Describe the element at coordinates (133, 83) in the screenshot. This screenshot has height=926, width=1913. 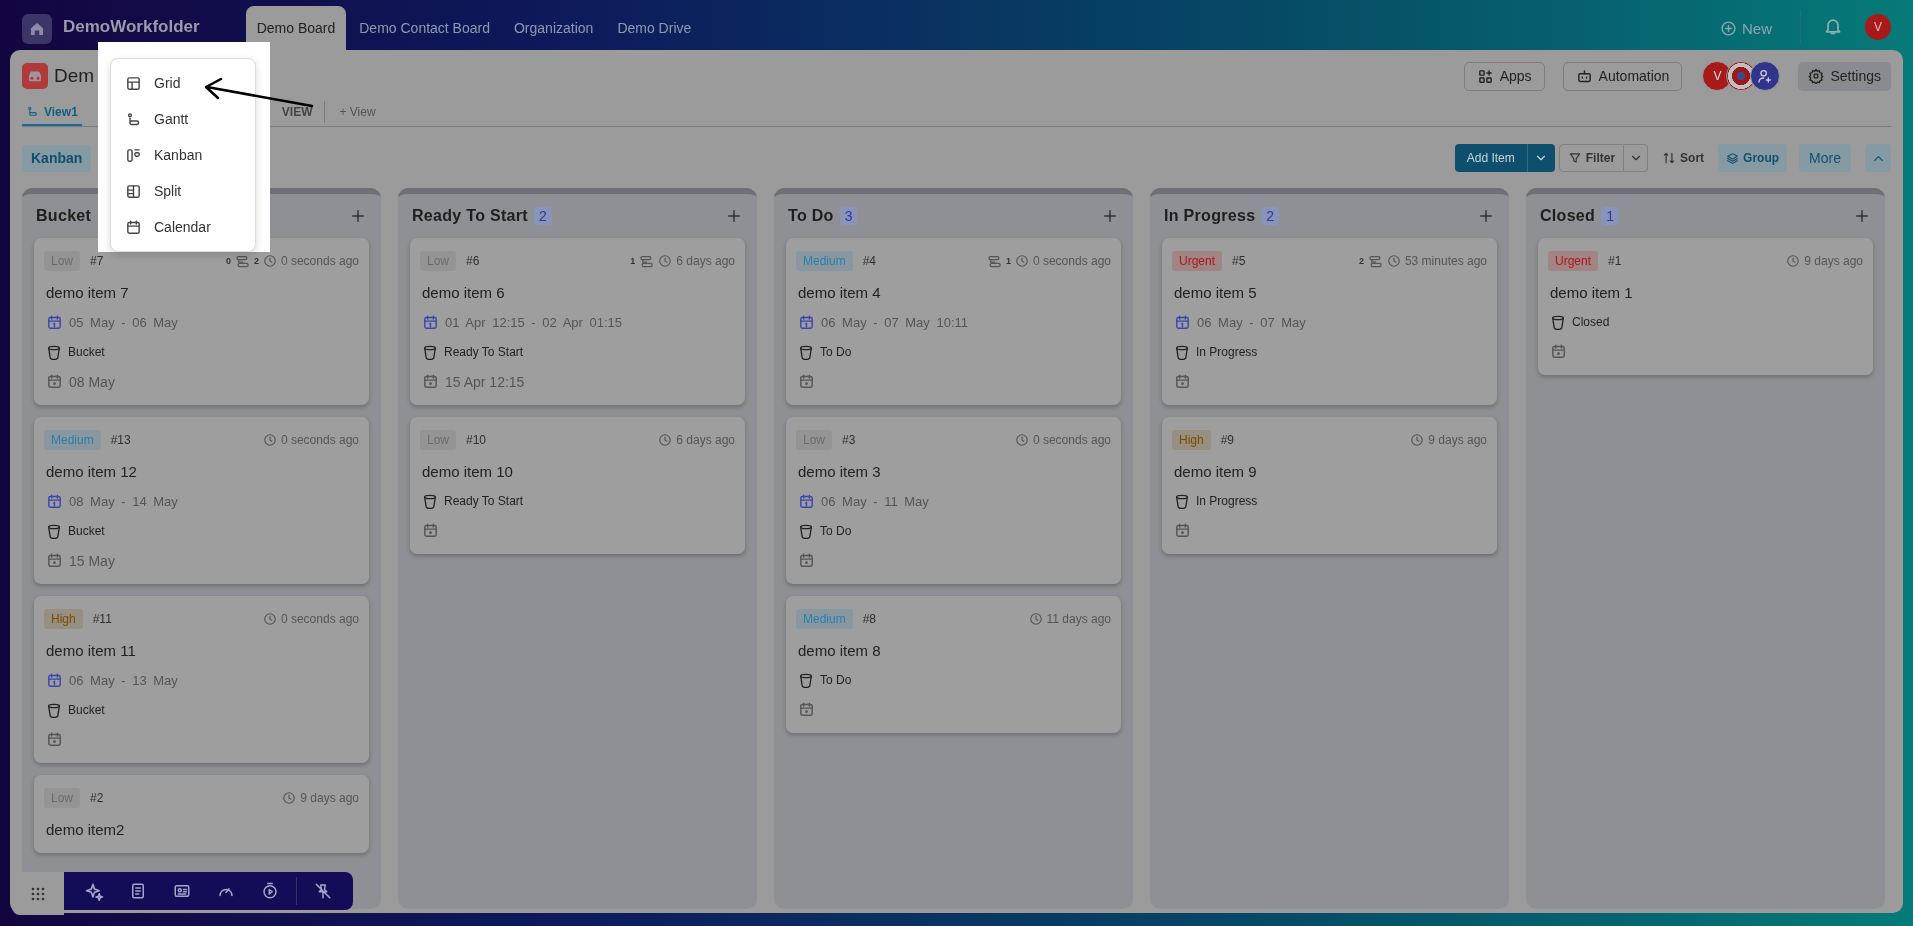
I see `table-icon` at that location.